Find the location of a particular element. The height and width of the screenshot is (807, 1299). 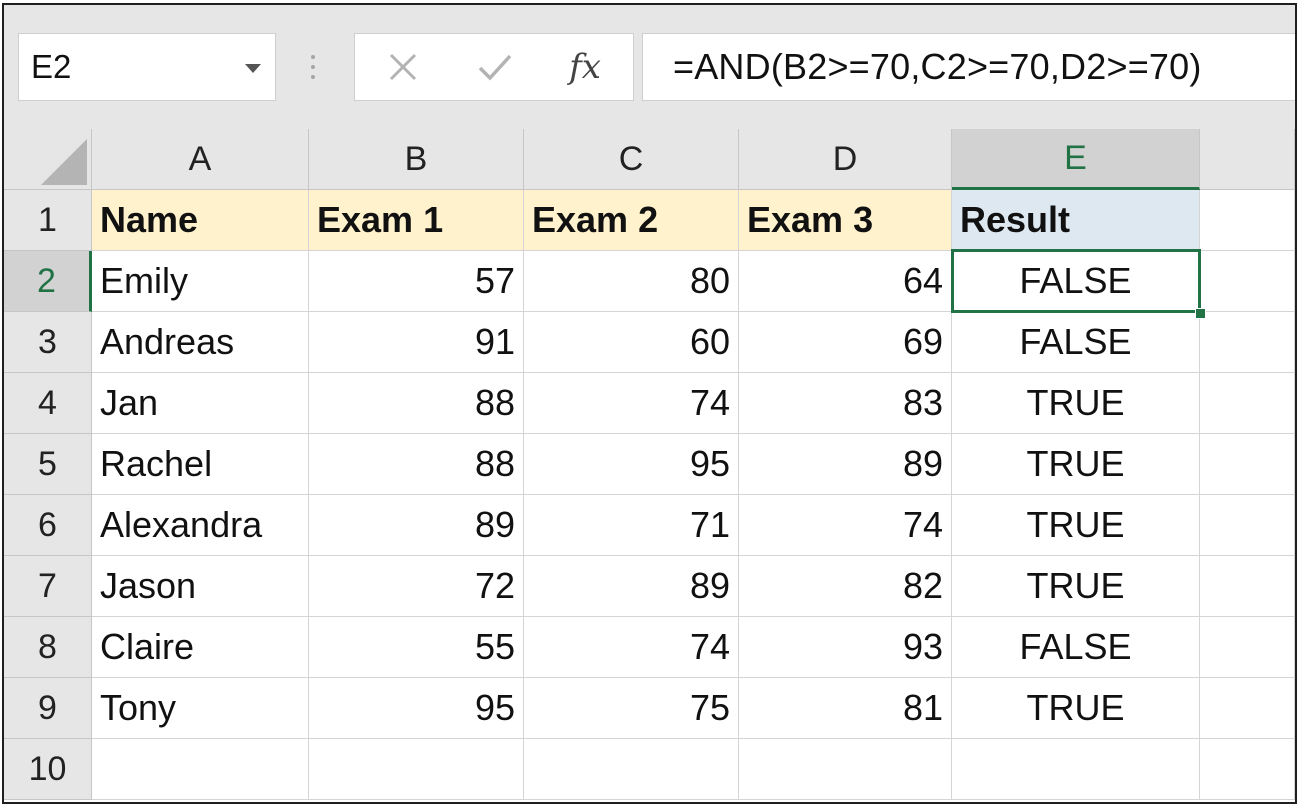

cell-c1: Exam 2 is located at coordinates (631, 220).